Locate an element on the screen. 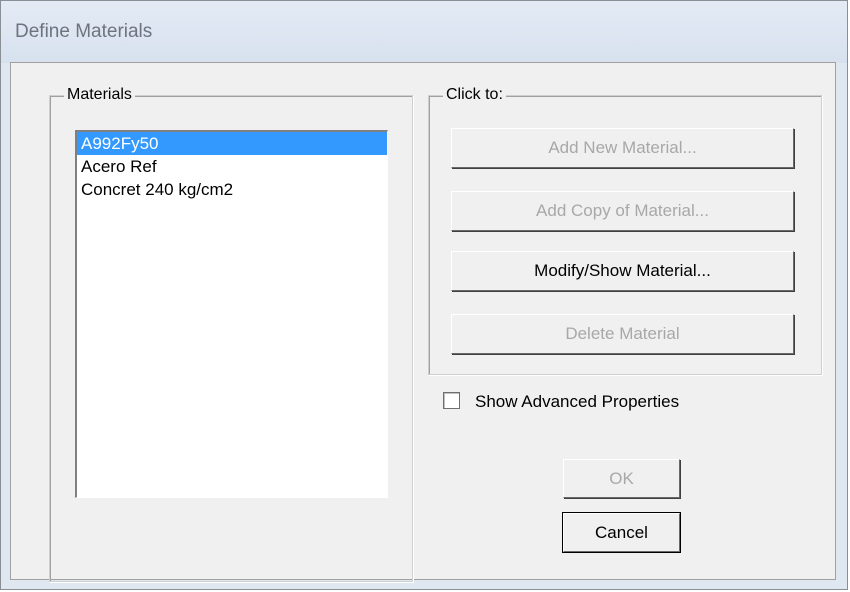 This screenshot has height=592, width=850. click-to-group-label: Click to: is located at coordinates (474, 95).